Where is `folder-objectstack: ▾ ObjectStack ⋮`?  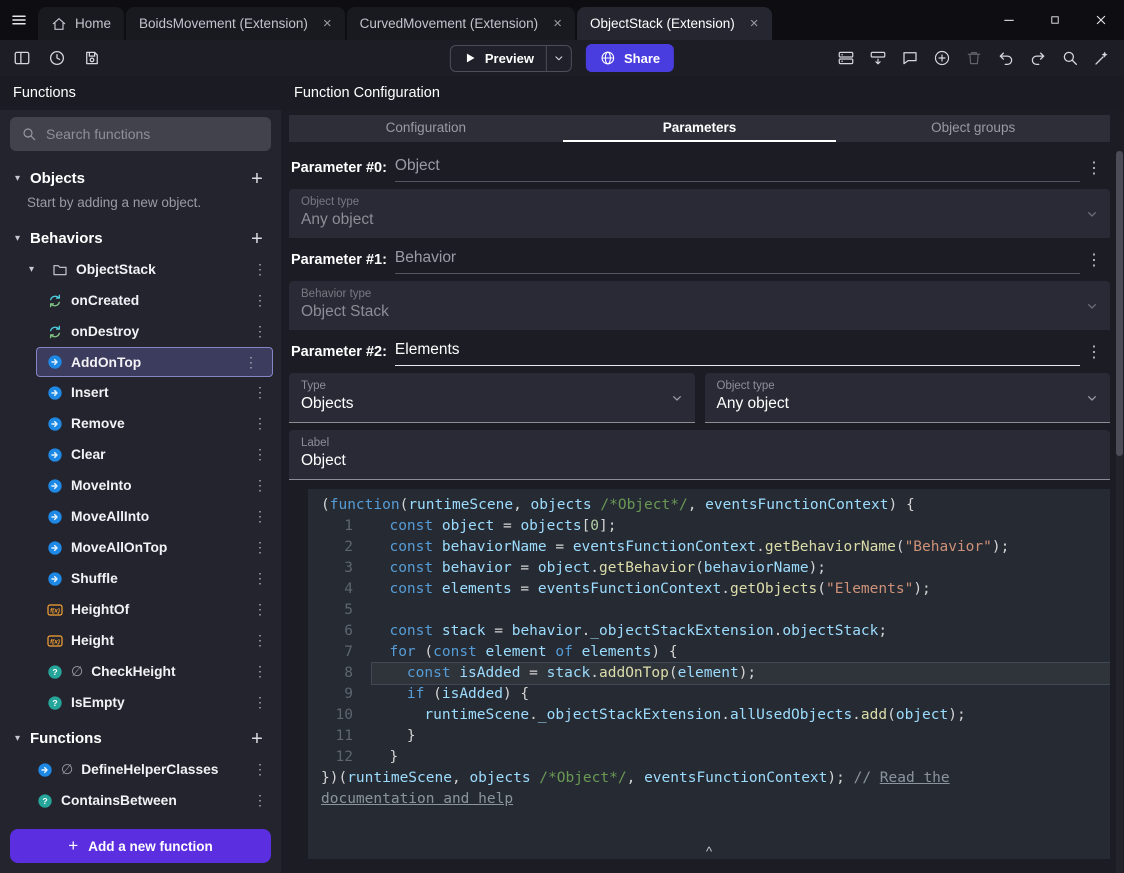
folder-objectstack: ▾ ObjectStack ⋮ is located at coordinates (140, 269).